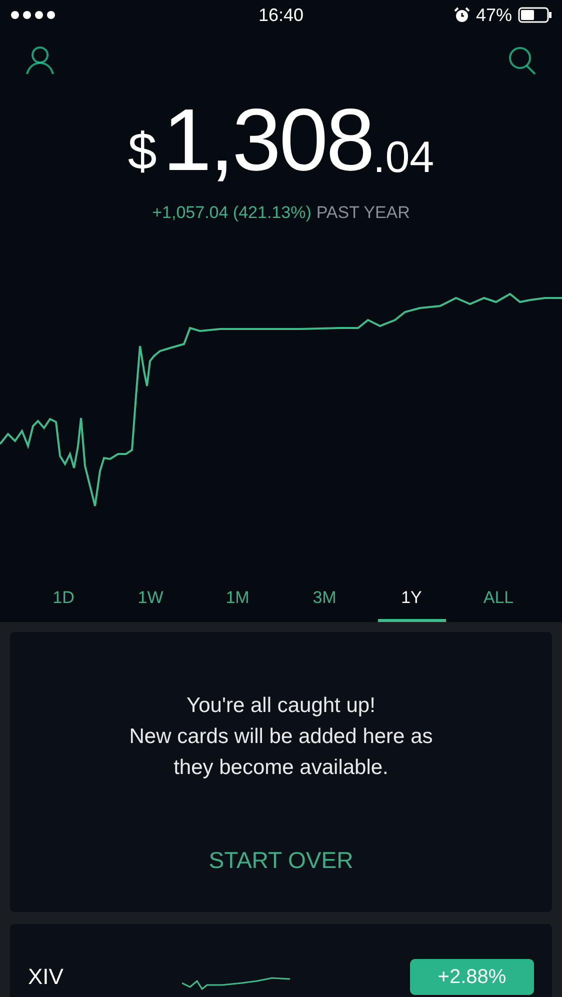 This screenshot has height=997, width=562. Describe the element at coordinates (324, 603) in the screenshot. I see `range-tab: 3M` at that location.